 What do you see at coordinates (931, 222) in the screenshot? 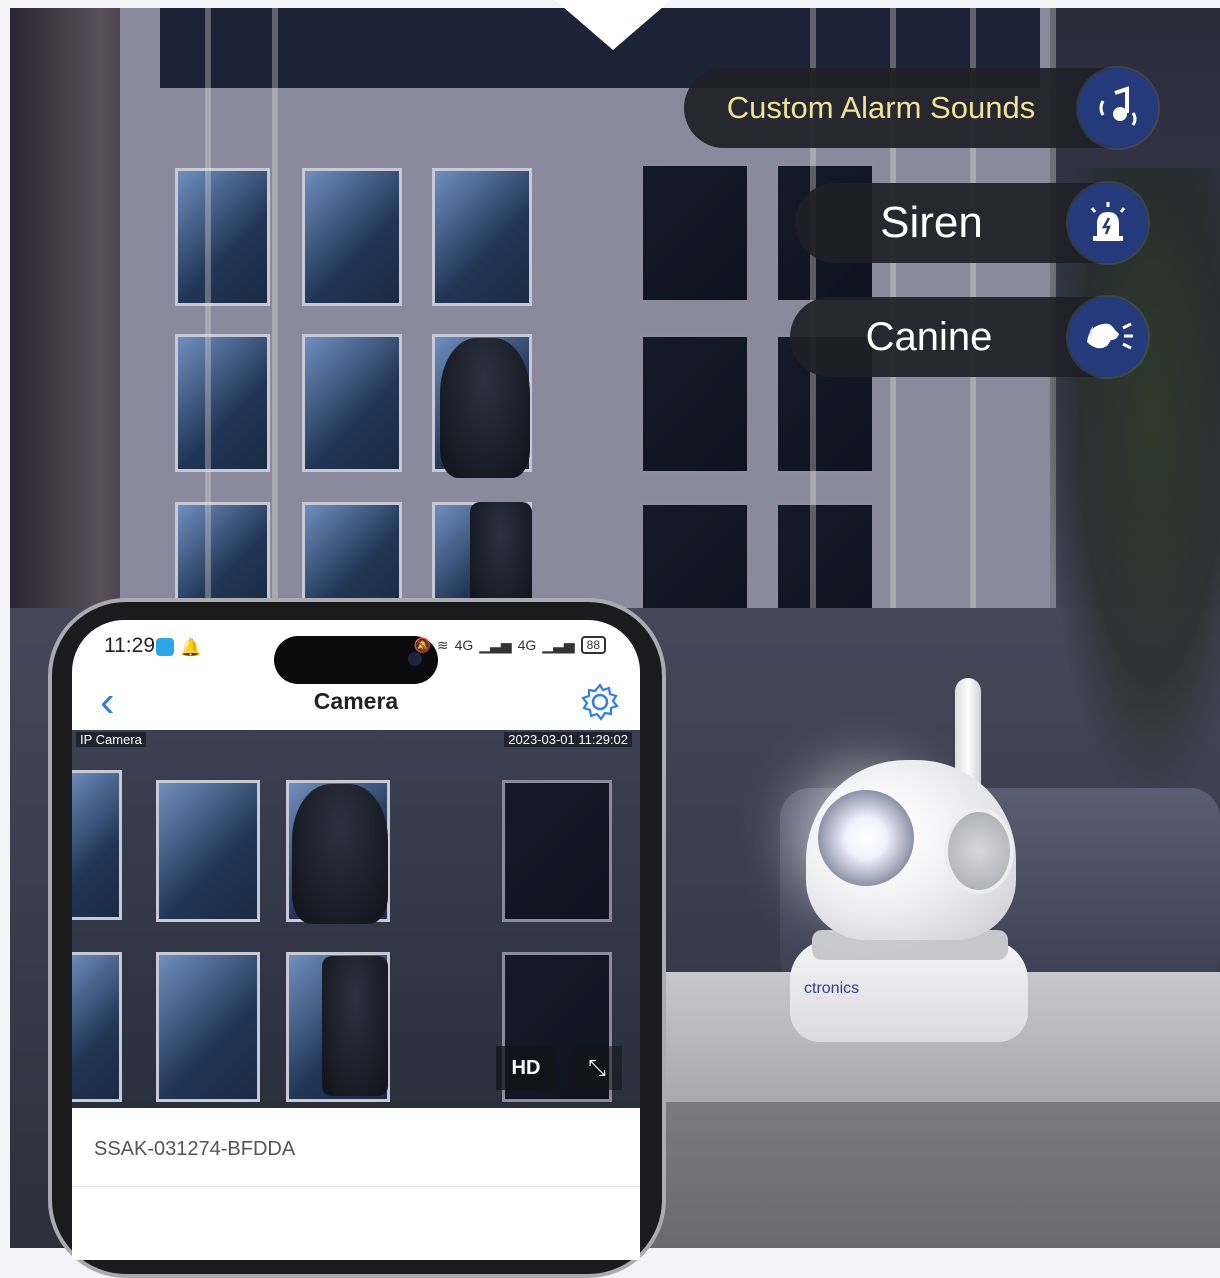
I see `pill-label: Siren` at bounding box center [931, 222].